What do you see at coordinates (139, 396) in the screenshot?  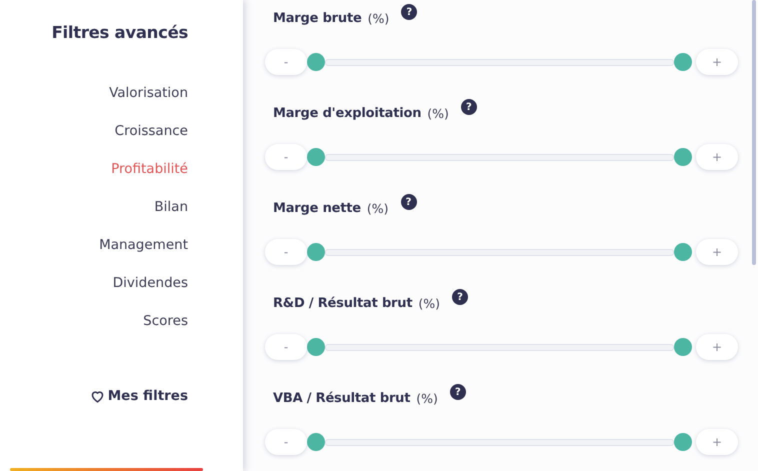 I see `favorites-link: Mes filtres` at bounding box center [139, 396].